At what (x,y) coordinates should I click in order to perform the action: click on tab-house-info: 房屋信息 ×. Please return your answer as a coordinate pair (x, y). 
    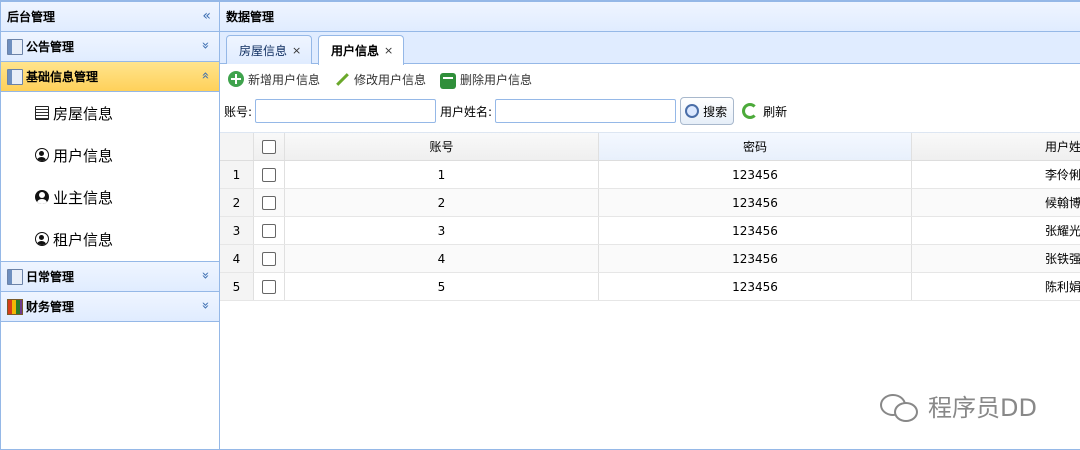
    Looking at the image, I should click on (269, 49).